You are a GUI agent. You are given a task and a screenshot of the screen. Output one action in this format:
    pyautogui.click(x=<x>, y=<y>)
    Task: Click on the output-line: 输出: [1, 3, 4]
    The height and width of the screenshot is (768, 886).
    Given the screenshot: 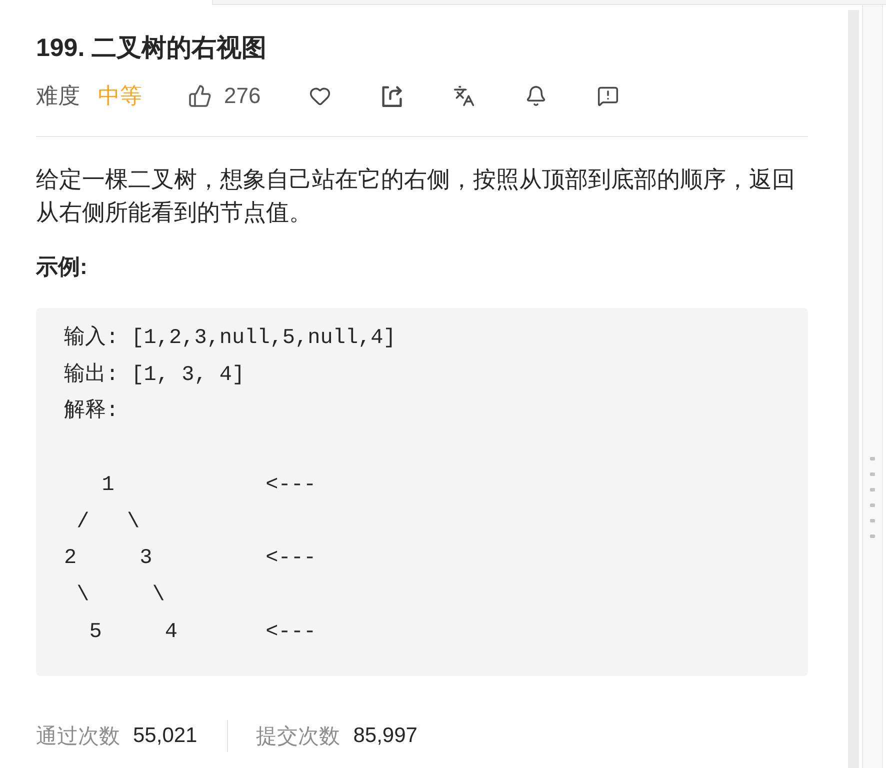 What is the action you would take?
    pyautogui.click(x=154, y=375)
    